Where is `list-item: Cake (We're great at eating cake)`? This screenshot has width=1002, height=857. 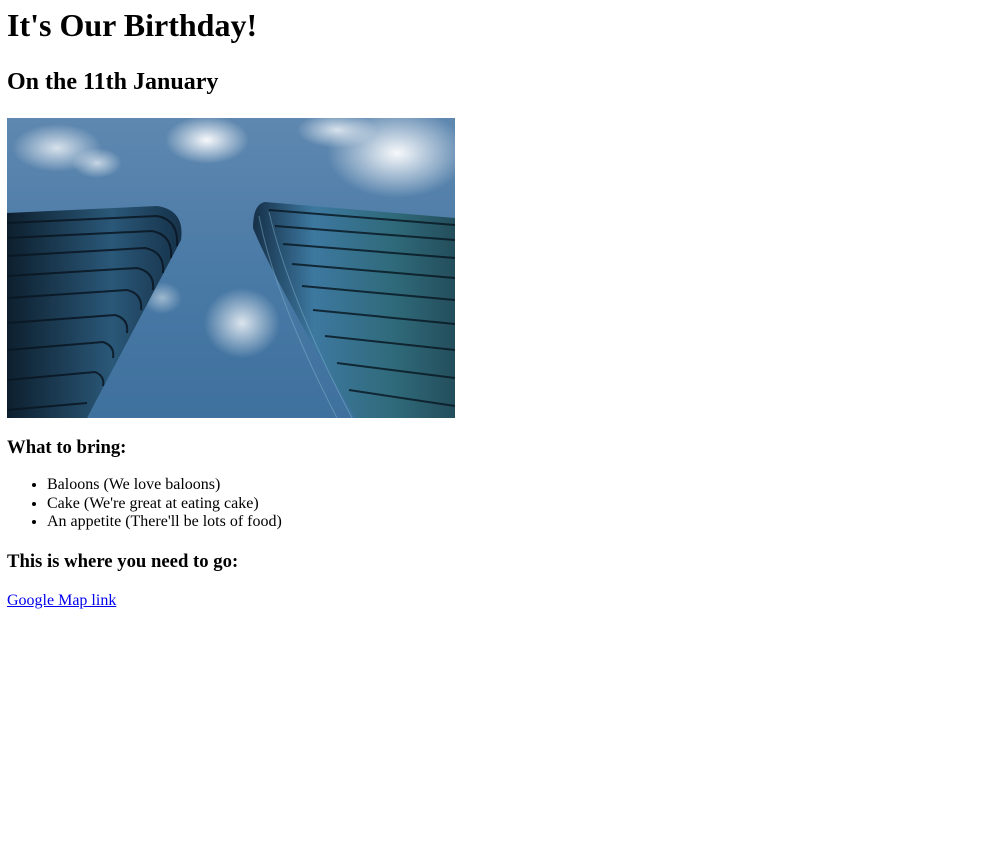 list-item: Cake (We're great at eating cake) is located at coordinates (521, 504).